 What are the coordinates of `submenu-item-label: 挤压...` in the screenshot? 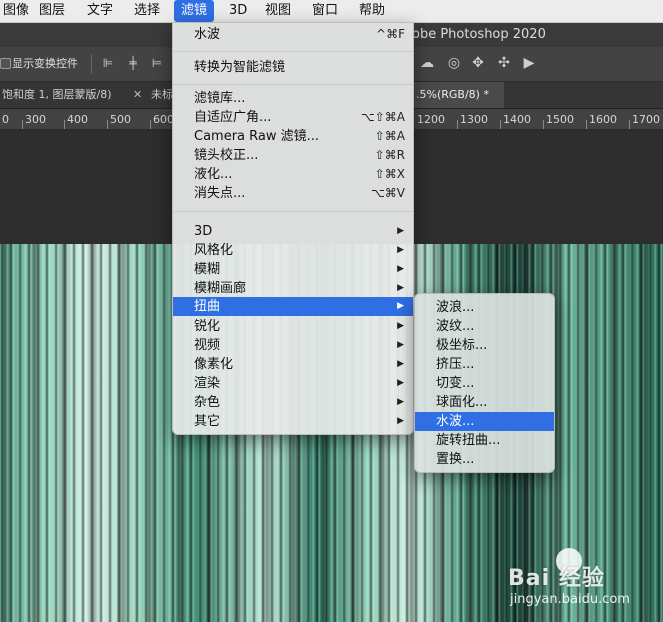 It's located at (455, 364).